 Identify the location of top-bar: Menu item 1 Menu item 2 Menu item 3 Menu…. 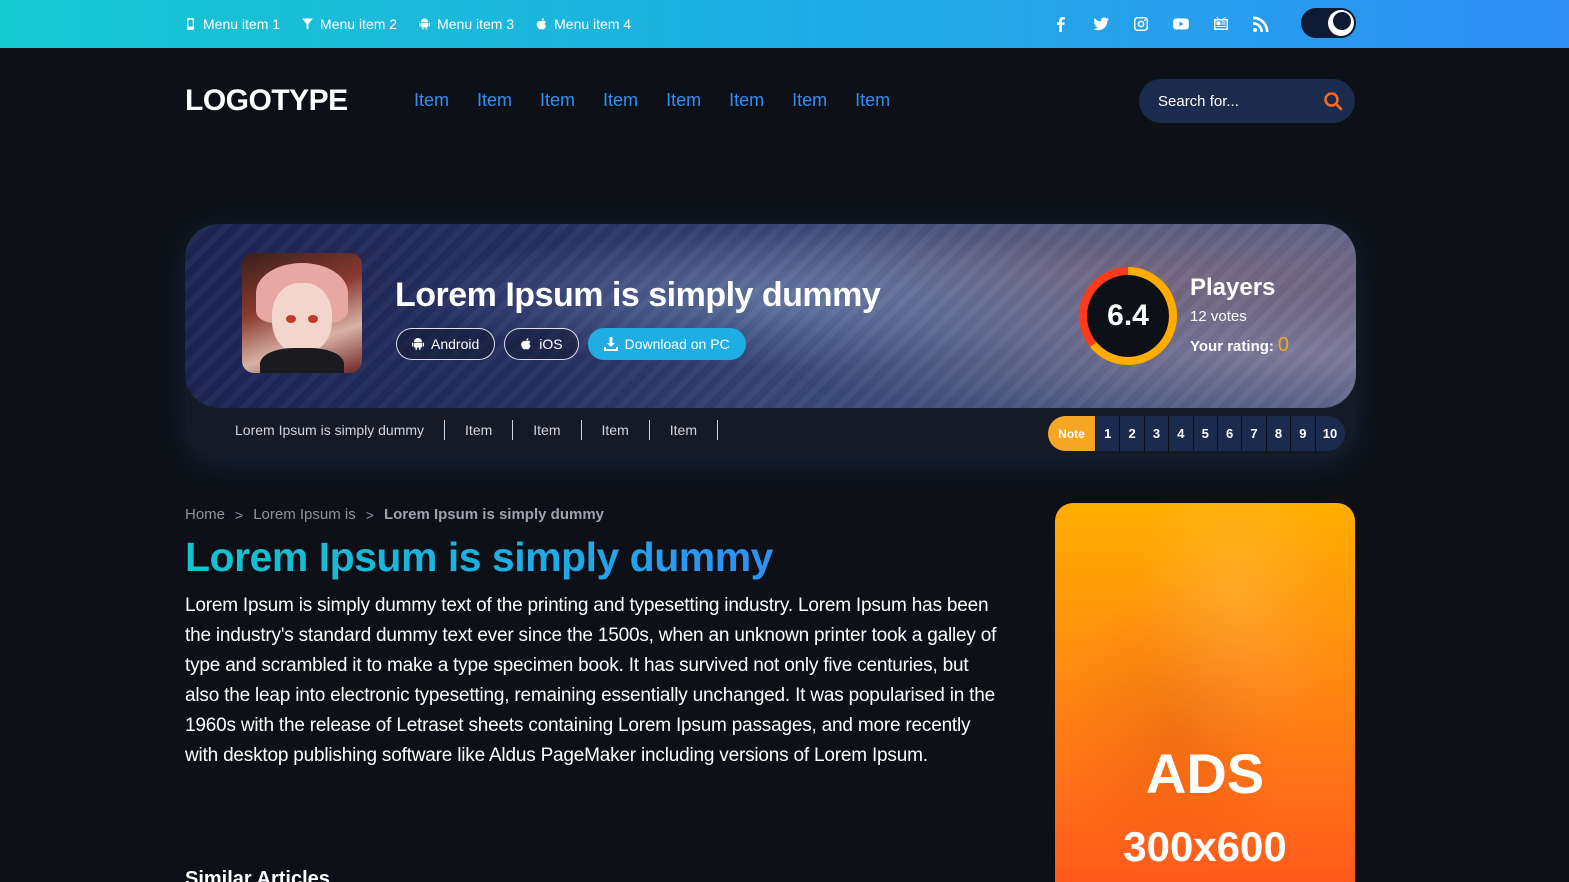
(784, 24).